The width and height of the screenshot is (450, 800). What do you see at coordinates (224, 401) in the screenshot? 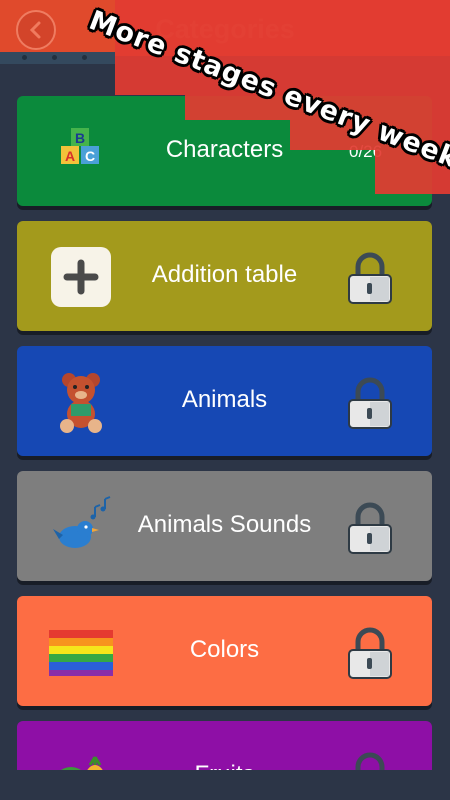
I see `category-card-animals: Animals` at bounding box center [224, 401].